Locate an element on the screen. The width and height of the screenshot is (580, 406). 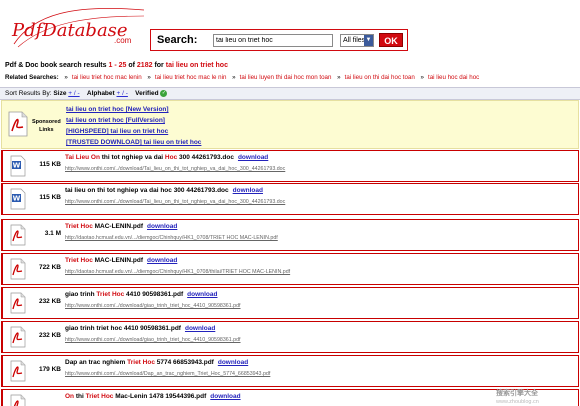
title-segment: Tai Lieu On is located at coordinates (82, 157).